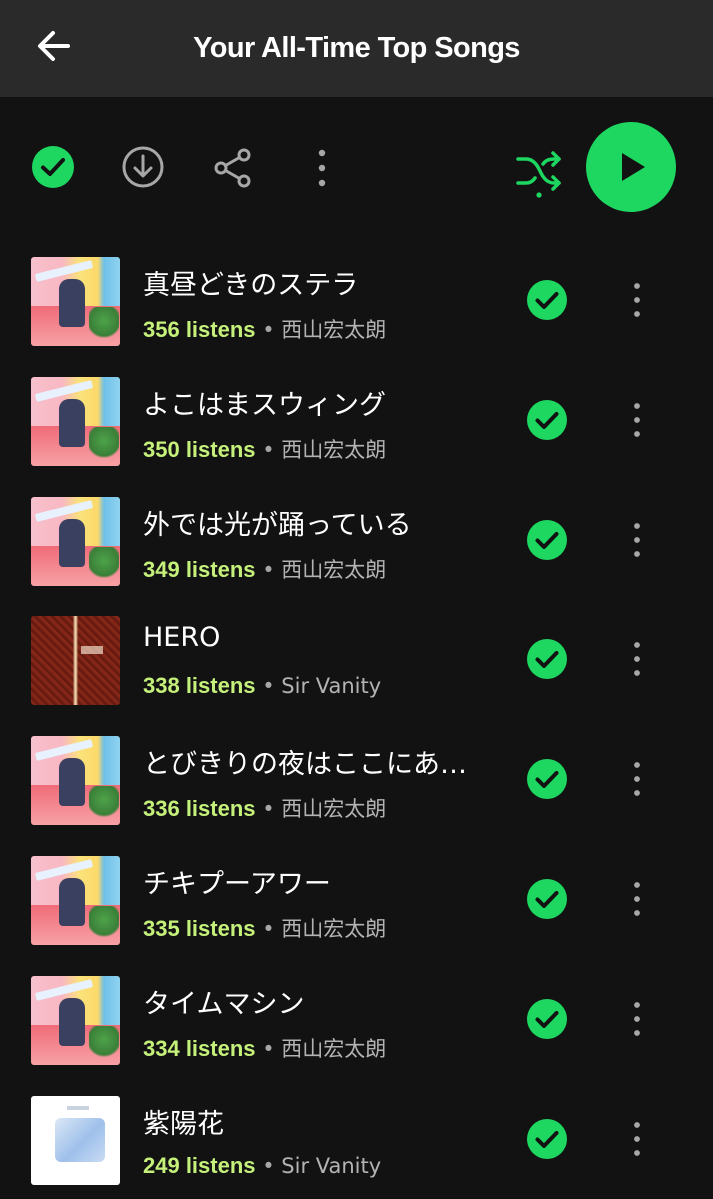 This screenshot has width=713, height=1199. I want to click on song-meta: 249 listens • Sir Vanity, so click(323, 1166).